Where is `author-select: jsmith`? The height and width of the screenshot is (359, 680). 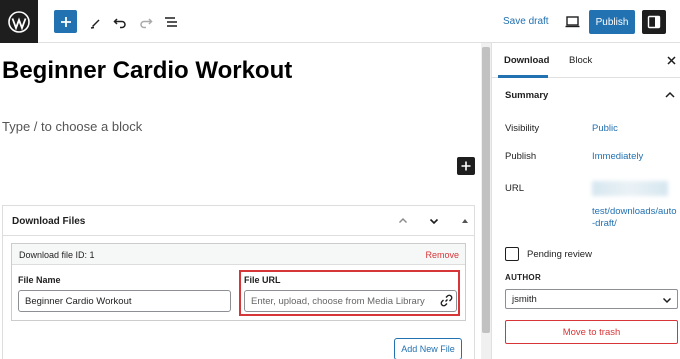
author-select: jsmith is located at coordinates (591, 299).